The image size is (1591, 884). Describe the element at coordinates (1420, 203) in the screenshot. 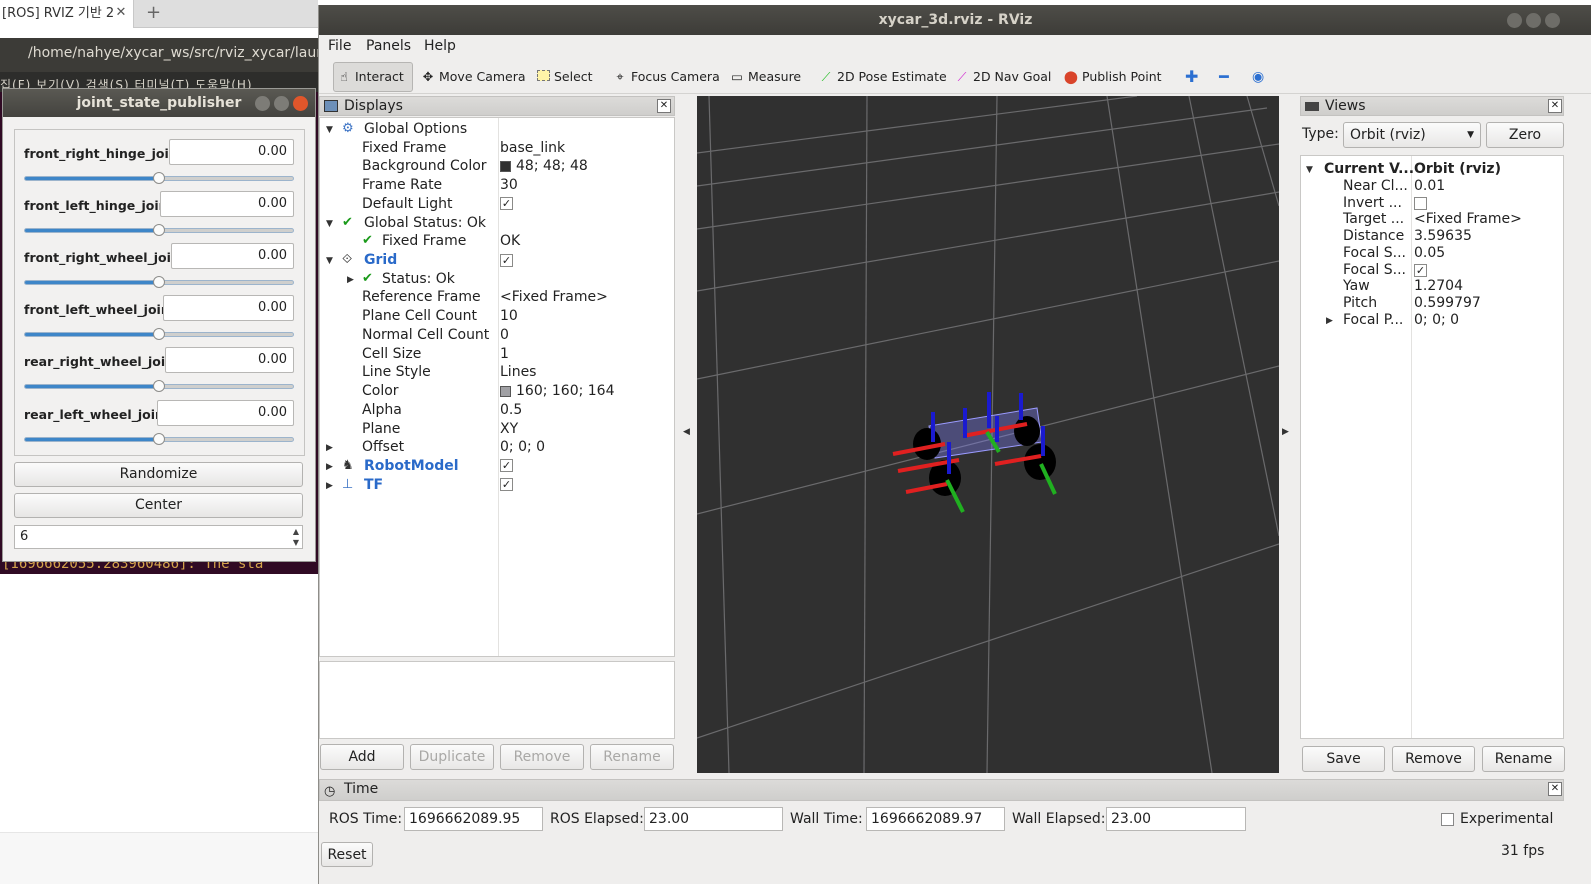

I see `property-checkbox` at that location.